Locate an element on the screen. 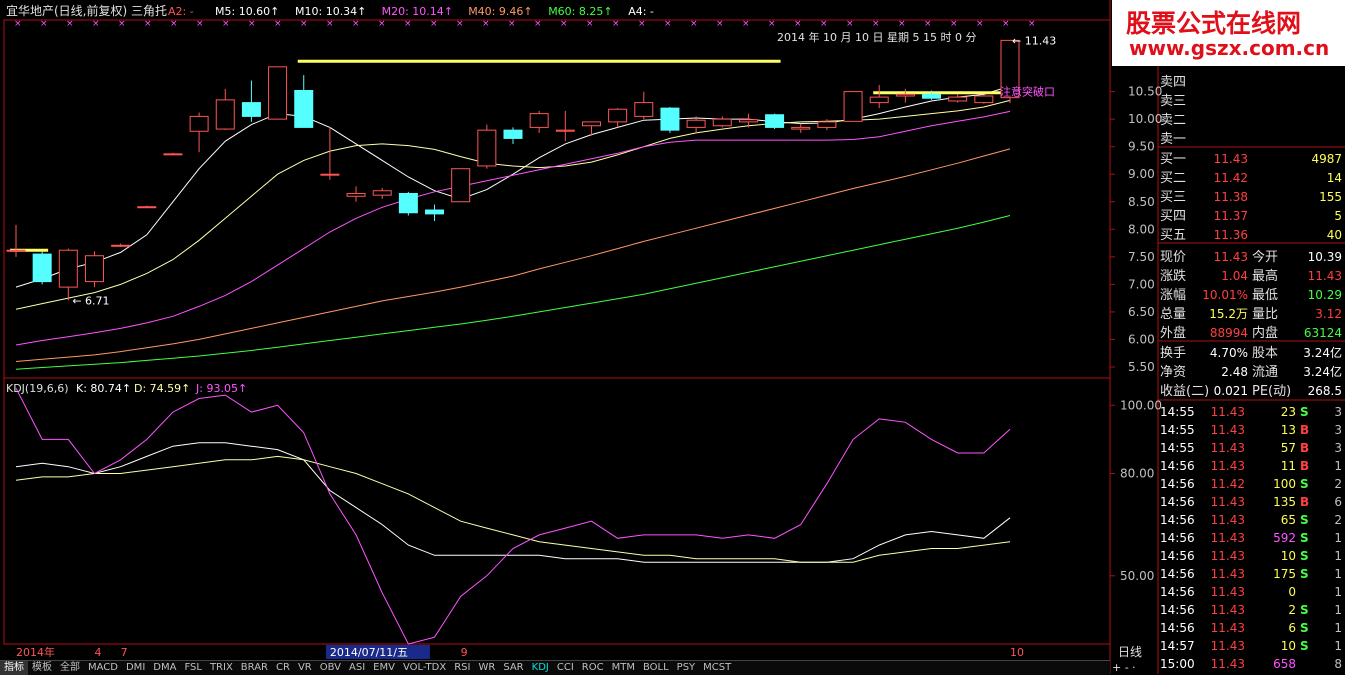  zoom-controls: + - · is located at coordinates (1124, 667).